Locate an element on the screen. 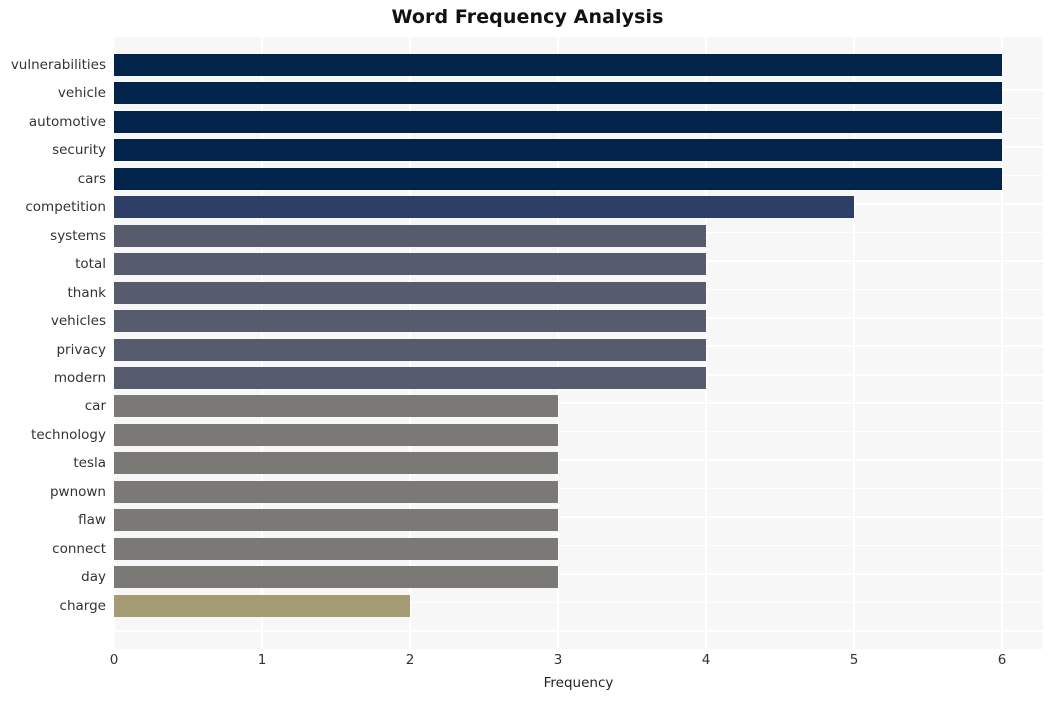 The image size is (1055, 701). y-tick-label-competition: competition is located at coordinates (65, 207).